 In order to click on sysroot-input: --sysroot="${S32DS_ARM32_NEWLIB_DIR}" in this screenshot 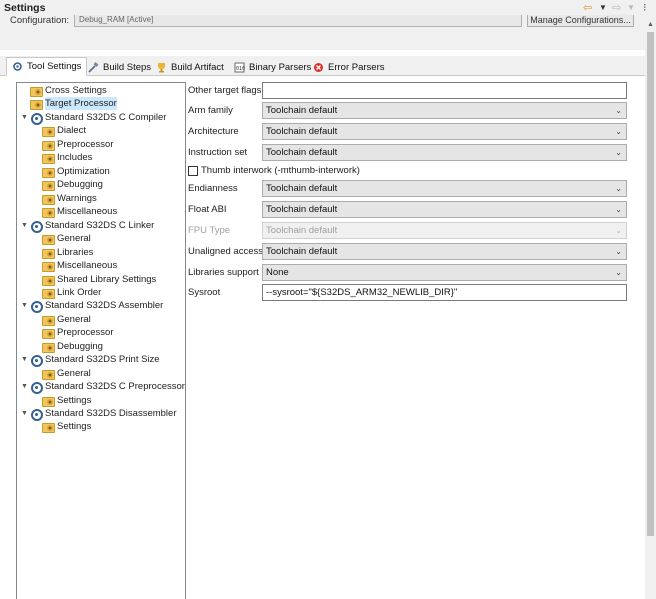, I will do `click(444, 292)`.